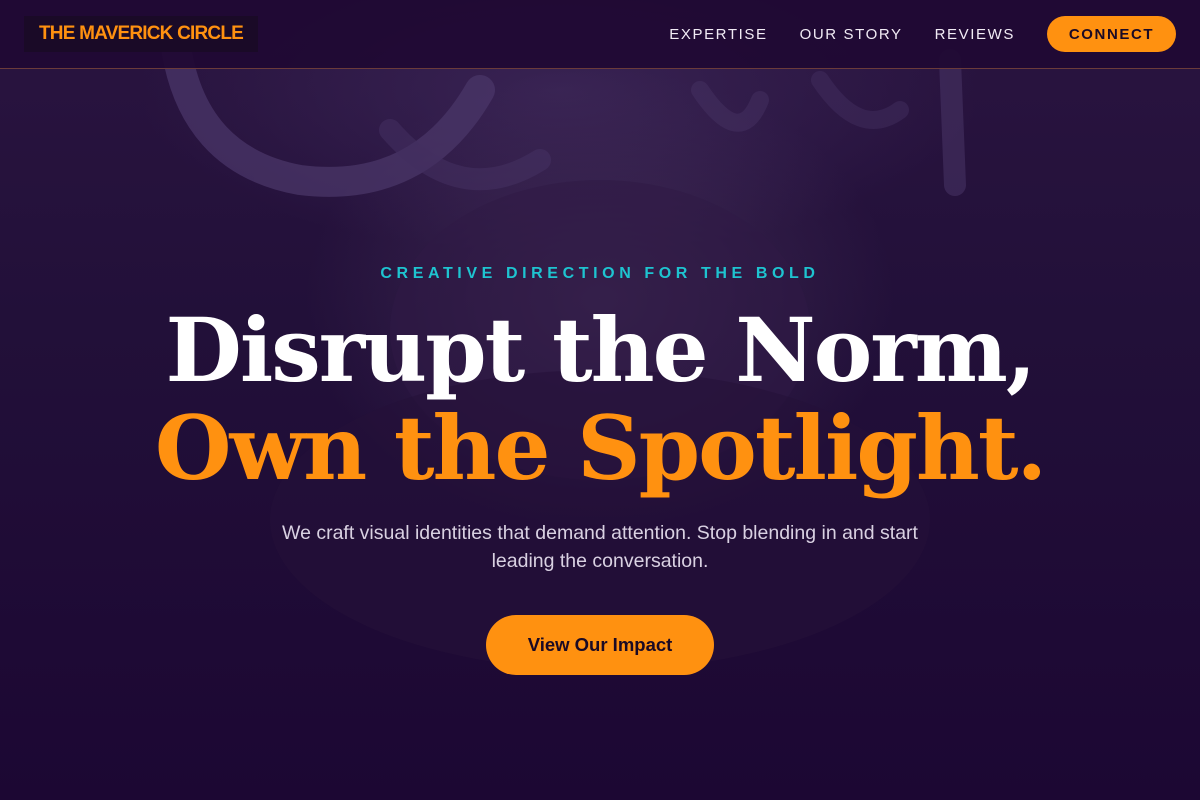 The height and width of the screenshot is (800, 1200). What do you see at coordinates (975, 34) in the screenshot?
I see `nav-link-reviews: REVIEWS` at bounding box center [975, 34].